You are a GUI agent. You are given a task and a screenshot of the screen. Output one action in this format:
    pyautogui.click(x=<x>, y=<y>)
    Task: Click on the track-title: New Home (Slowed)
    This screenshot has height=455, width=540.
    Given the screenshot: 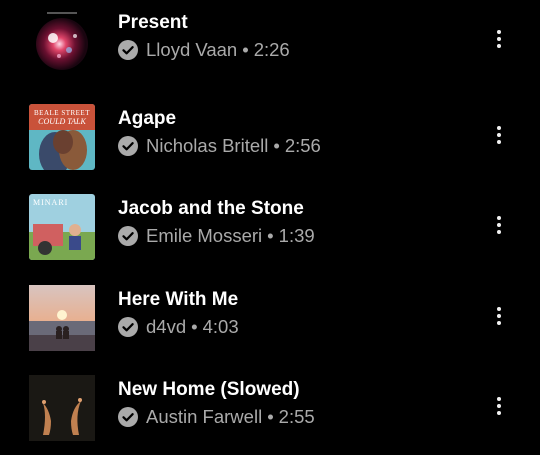 What is the action you would take?
    pyautogui.click(x=209, y=389)
    